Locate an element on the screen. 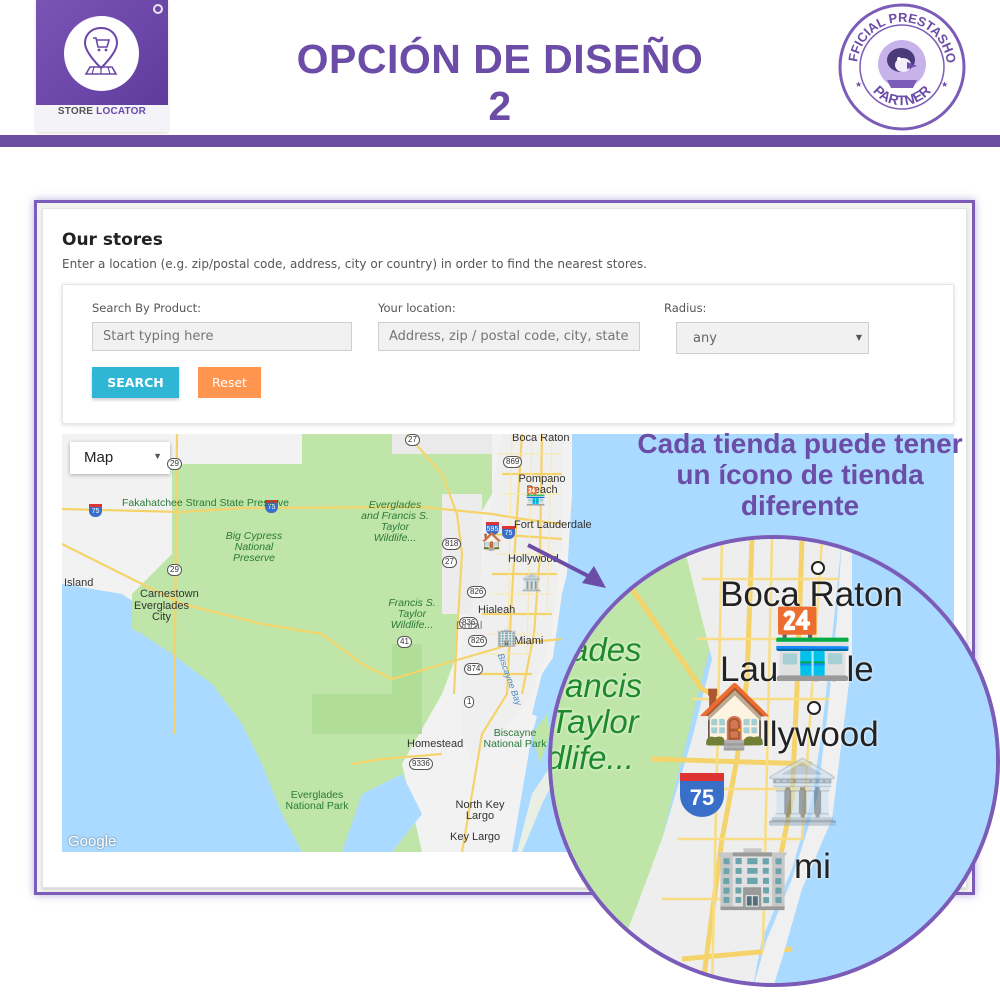 Image resolution: width=1000 pixels, height=1000 pixels. magnified-park-label: Taylor is located at coordinates (594, 721).